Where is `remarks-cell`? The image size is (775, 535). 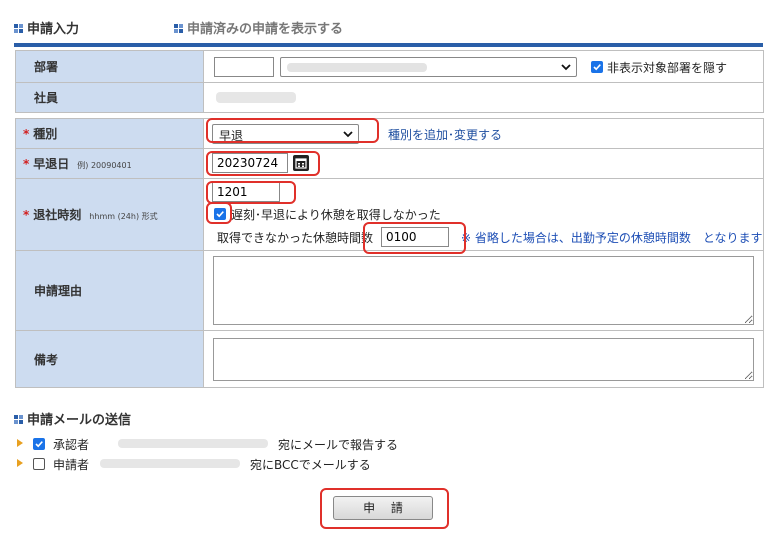
remarks-cell is located at coordinates (483, 359).